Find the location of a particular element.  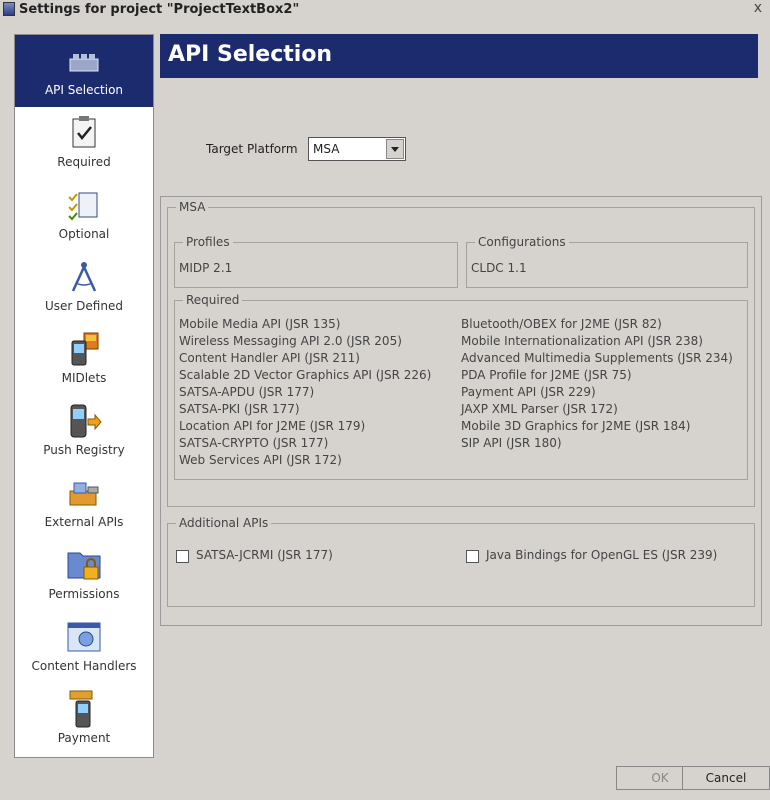

required-api-item: Wireless Messaging API 2.0 (JSR 205) is located at coordinates (290, 341).